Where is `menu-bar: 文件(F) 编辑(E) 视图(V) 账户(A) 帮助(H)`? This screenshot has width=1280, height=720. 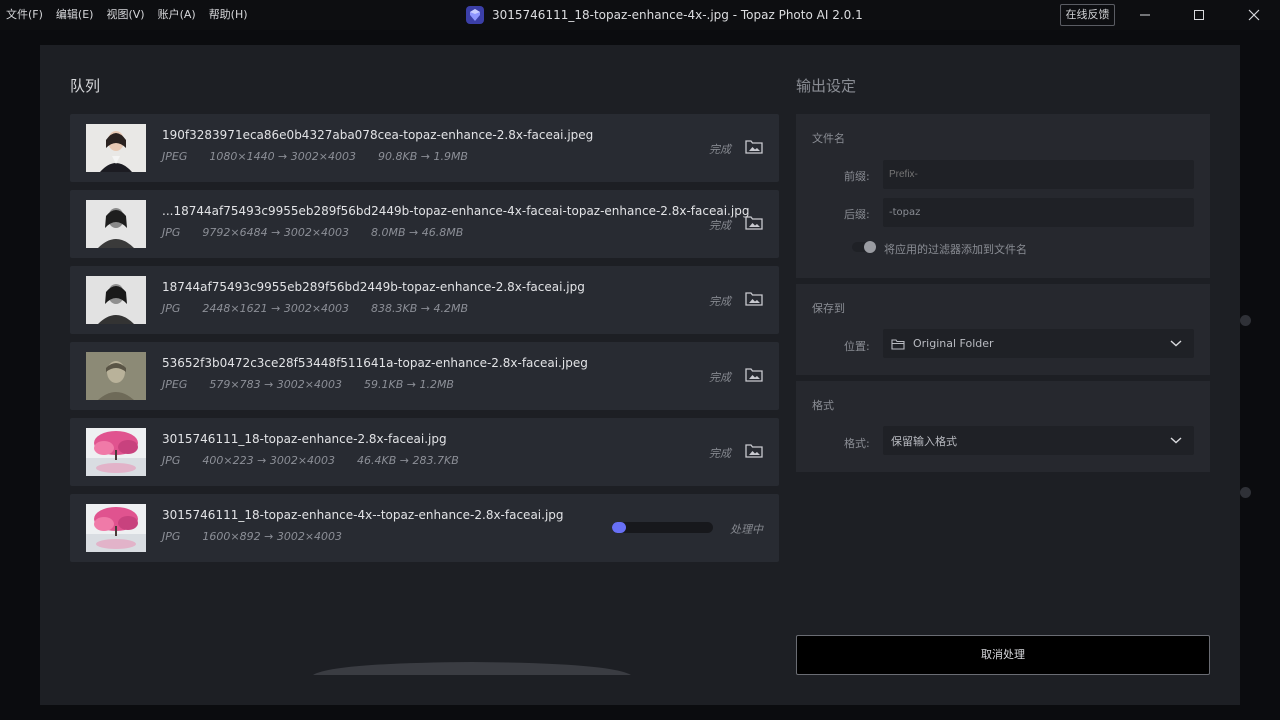
menu-bar: 文件(F) 编辑(E) 视图(V) 账户(A) 帮助(H) is located at coordinates (130, 15).